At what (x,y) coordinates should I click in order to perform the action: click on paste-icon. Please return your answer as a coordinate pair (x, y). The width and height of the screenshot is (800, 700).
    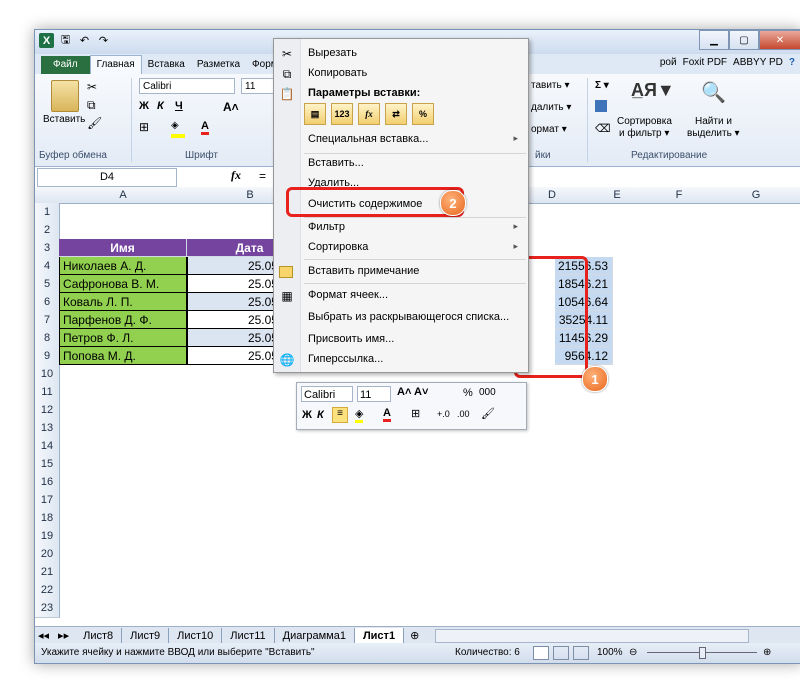
    Looking at the image, I should click on (65, 96).